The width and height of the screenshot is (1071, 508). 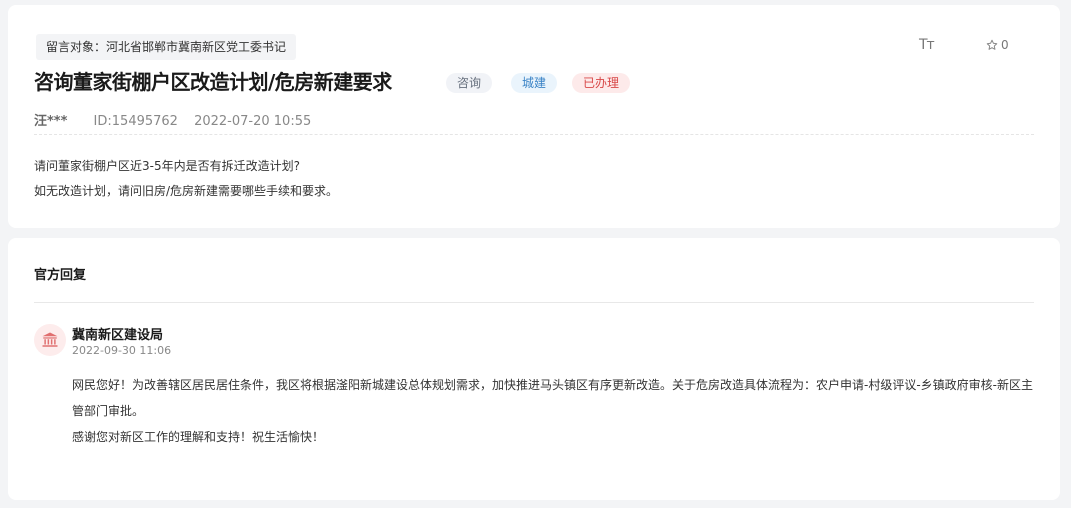 I want to click on status-badge: 已办理, so click(x=601, y=83).